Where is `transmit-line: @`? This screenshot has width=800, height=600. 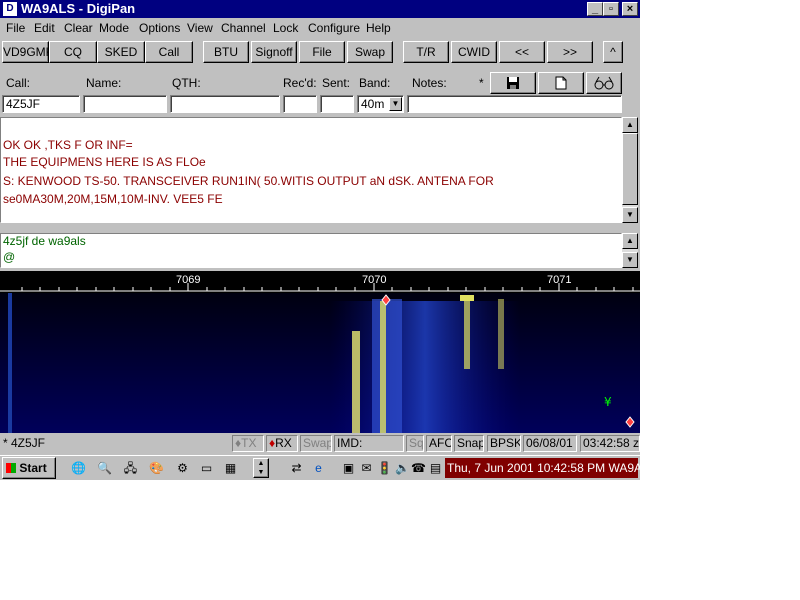
transmit-line: @ is located at coordinates (9, 257).